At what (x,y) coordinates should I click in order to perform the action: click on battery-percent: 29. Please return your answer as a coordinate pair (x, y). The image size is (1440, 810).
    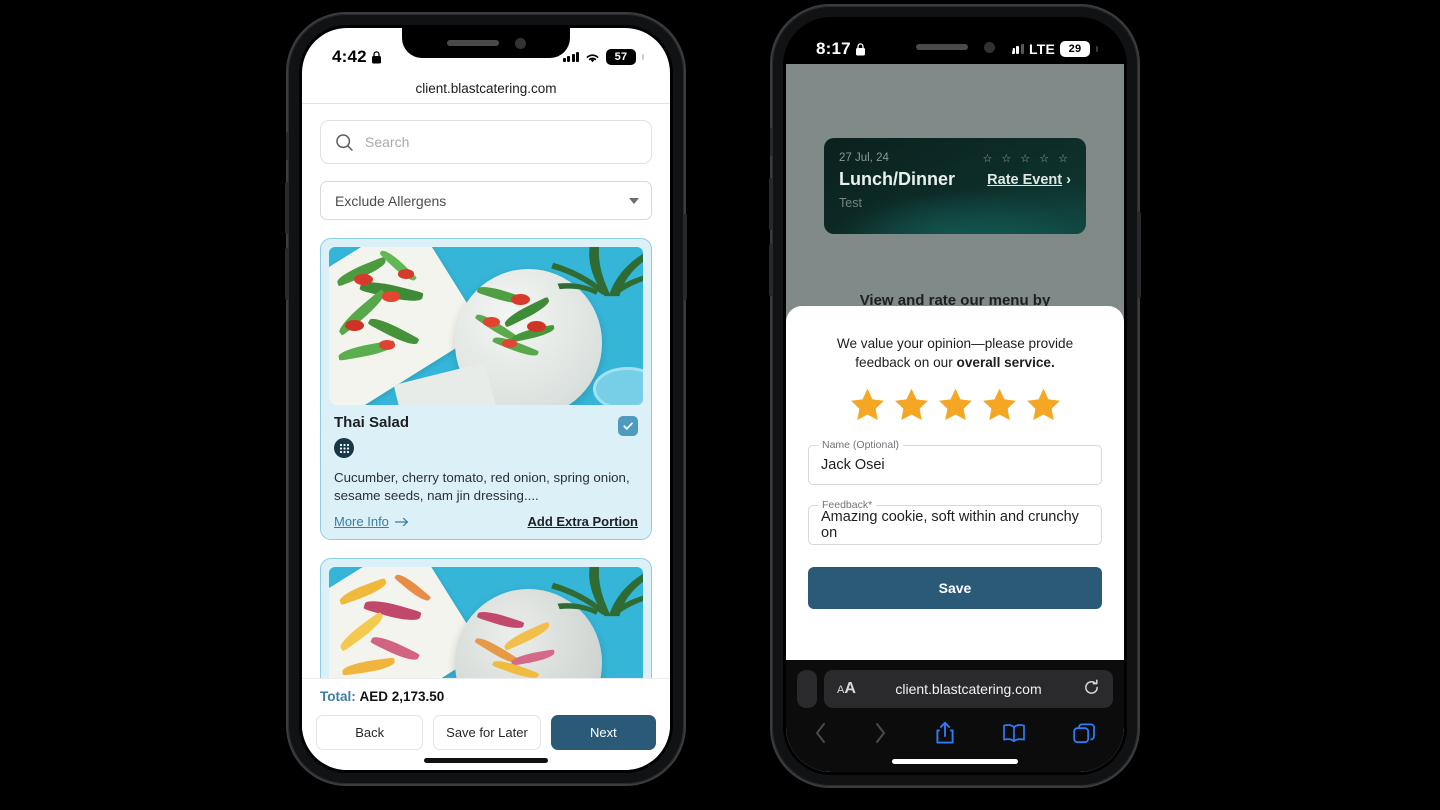
    Looking at the image, I should click on (1075, 49).